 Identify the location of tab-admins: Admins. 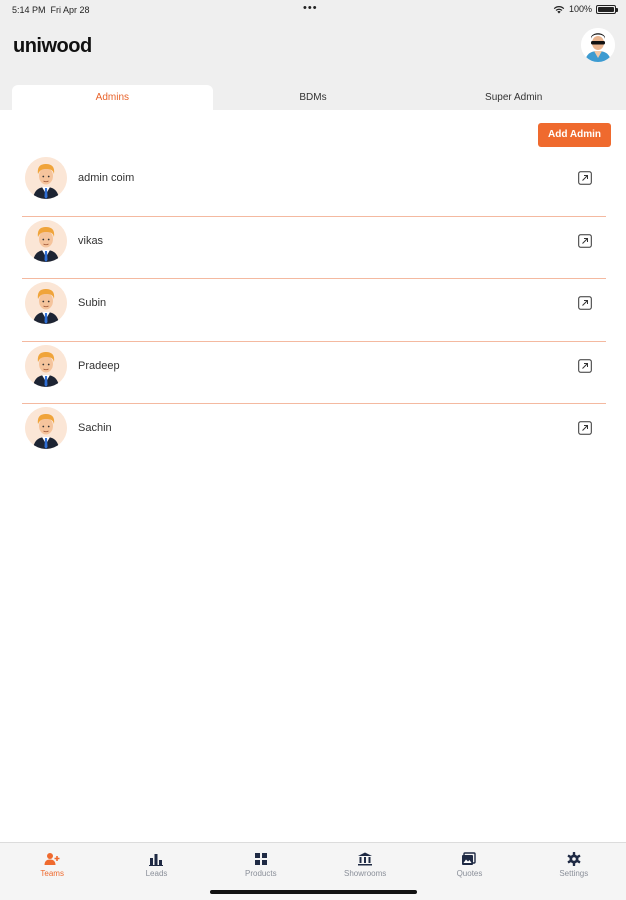
(112, 97).